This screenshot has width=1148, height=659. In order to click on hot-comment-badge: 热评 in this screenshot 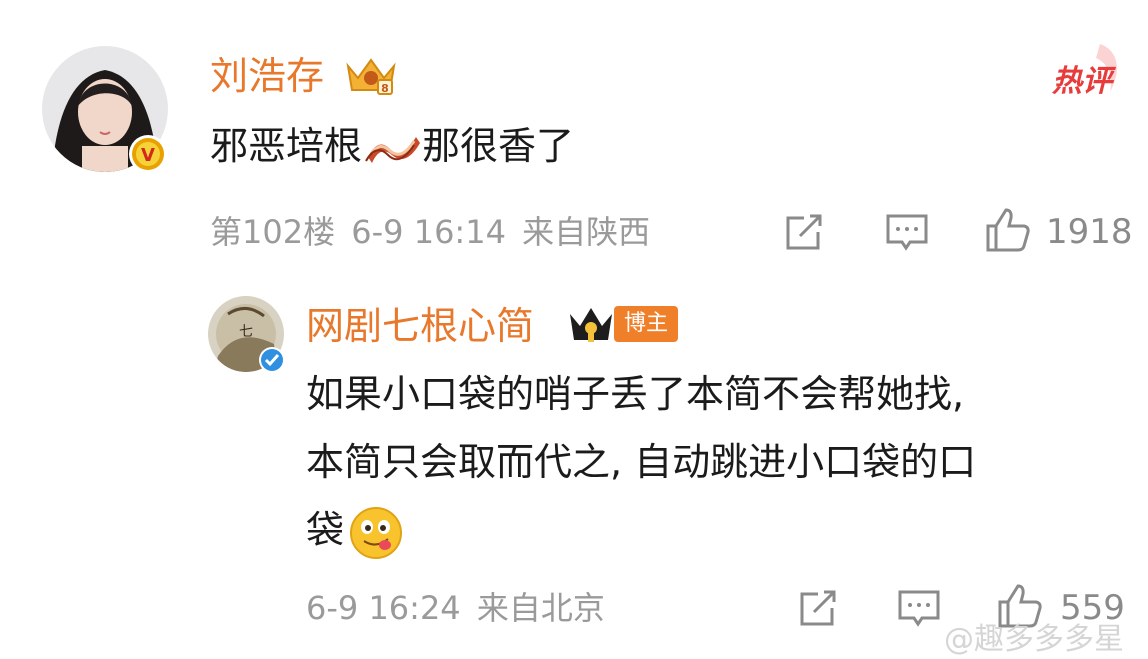, I will do `click(1088, 69)`.